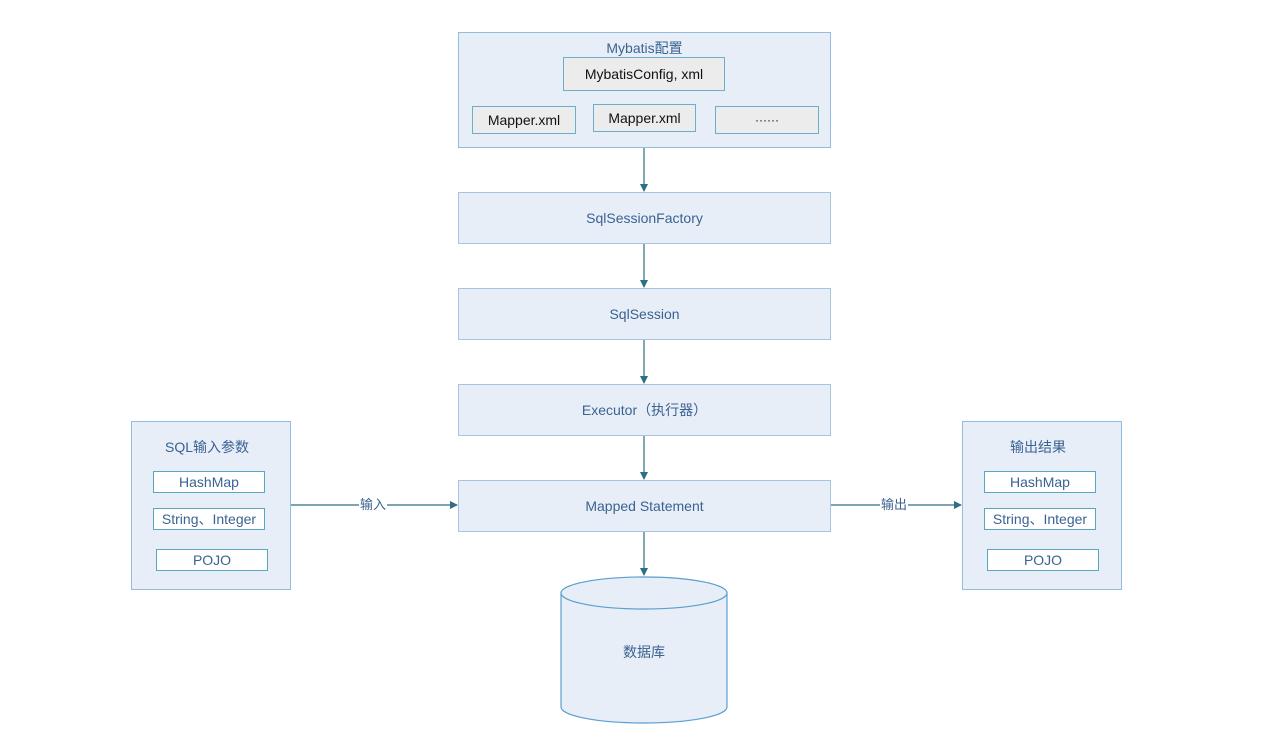 Image resolution: width=1285 pixels, height=733 pixels. Describe the element at coordinates (373, 504) in the screenshot. I see `input-edge-label: 输入` at that location.